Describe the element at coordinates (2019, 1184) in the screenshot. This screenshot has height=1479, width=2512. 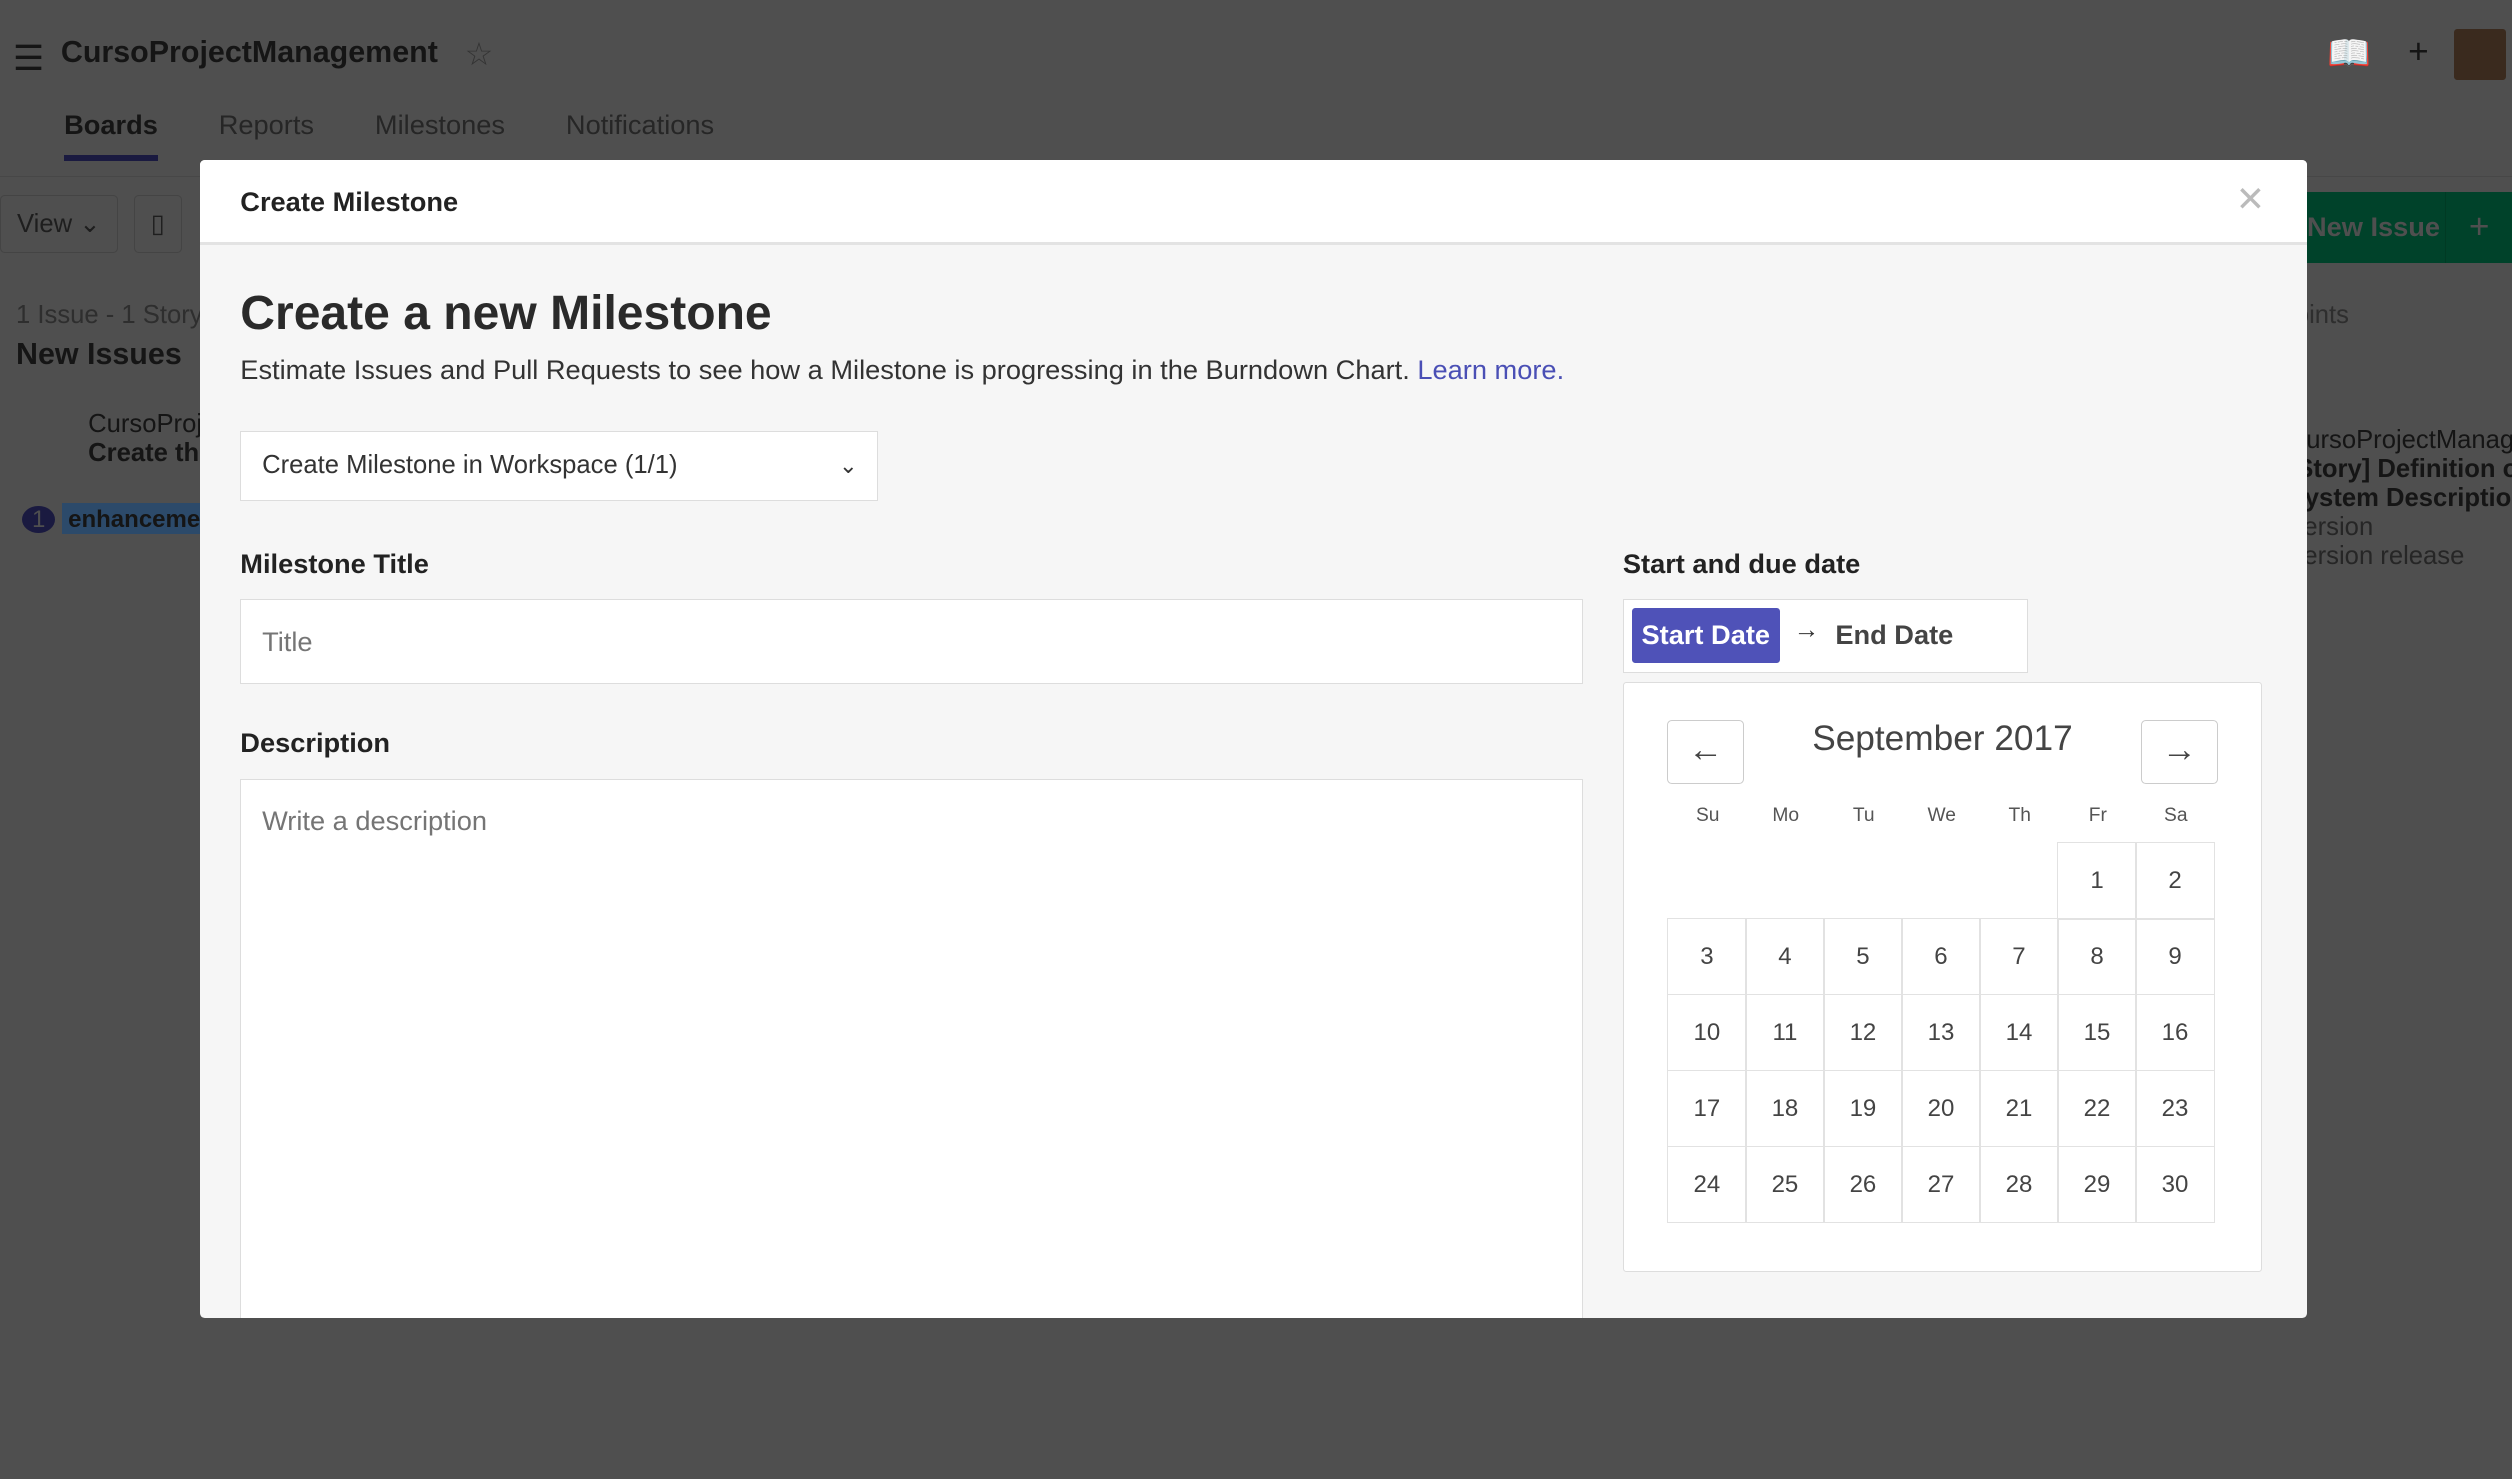
I see `calendar-day: 28` at that location.